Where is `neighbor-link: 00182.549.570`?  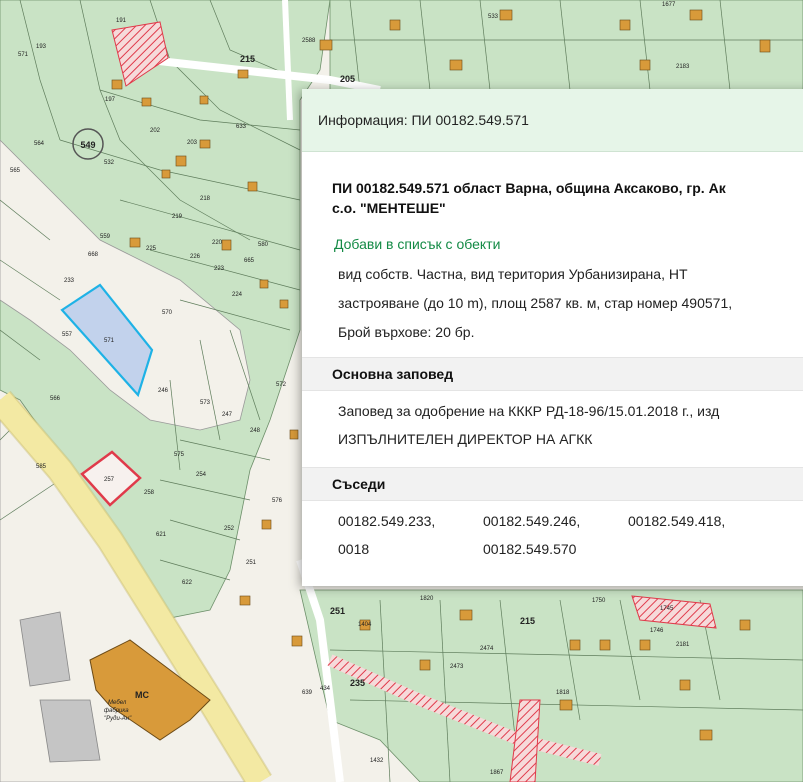
neighbor-link: 00182.549.570 is located at coordinates (555, 549).